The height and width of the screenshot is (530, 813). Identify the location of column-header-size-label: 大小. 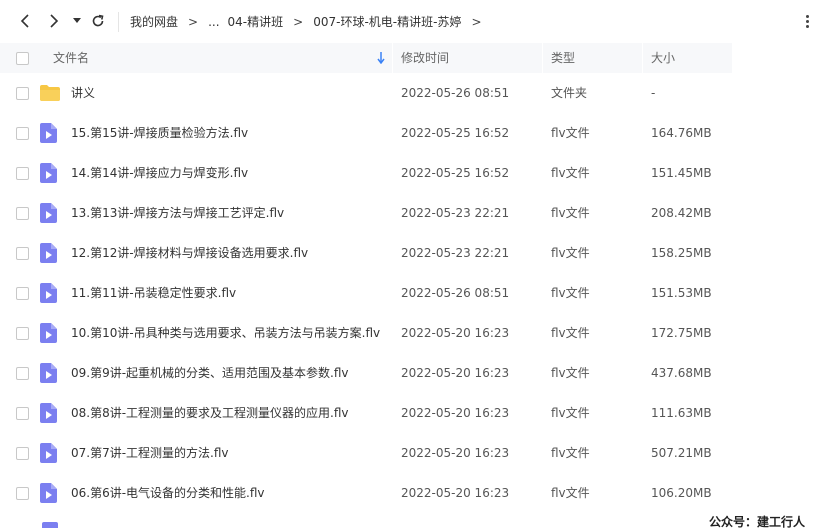
(663, 58).